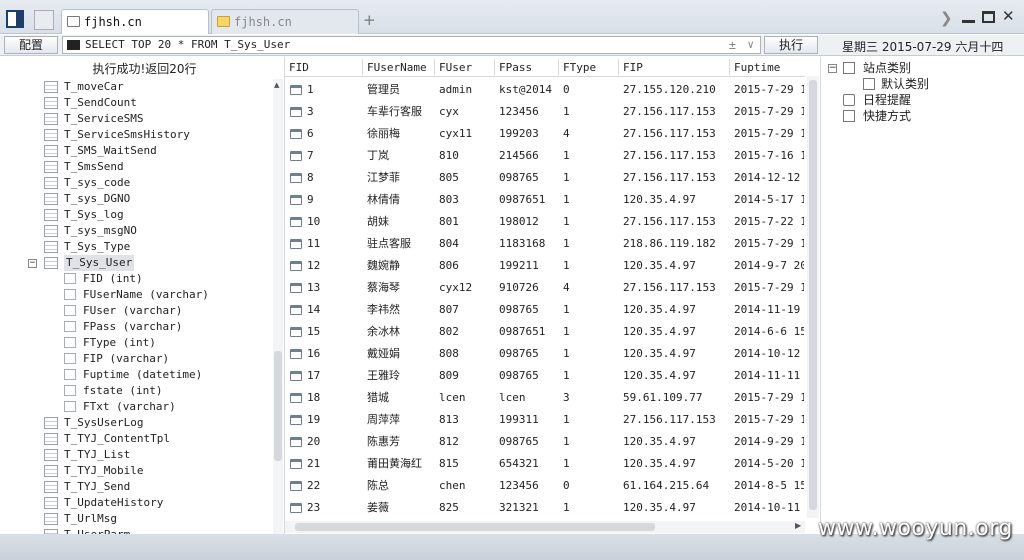  Describe the element at coordinates (119, 342) in the screenshot. I see `tree-item-label: FType (int)` at that location.